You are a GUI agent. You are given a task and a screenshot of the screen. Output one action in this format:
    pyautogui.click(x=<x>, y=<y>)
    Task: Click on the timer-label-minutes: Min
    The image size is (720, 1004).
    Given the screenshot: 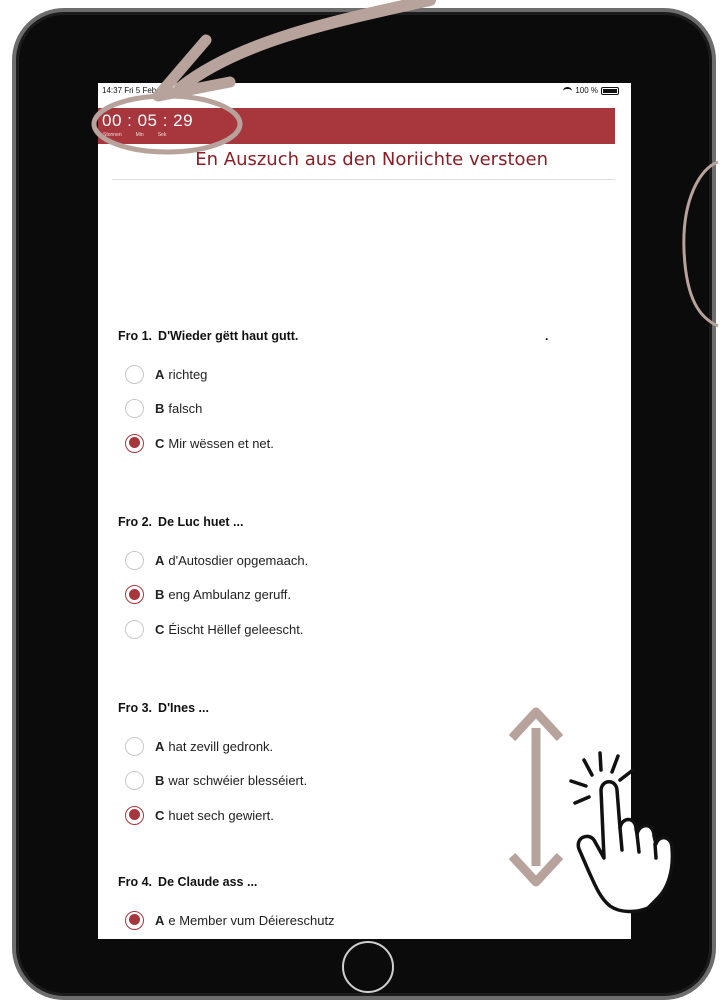 What is the action you would take?
    pyautogui.click(x=139, y=135)
    